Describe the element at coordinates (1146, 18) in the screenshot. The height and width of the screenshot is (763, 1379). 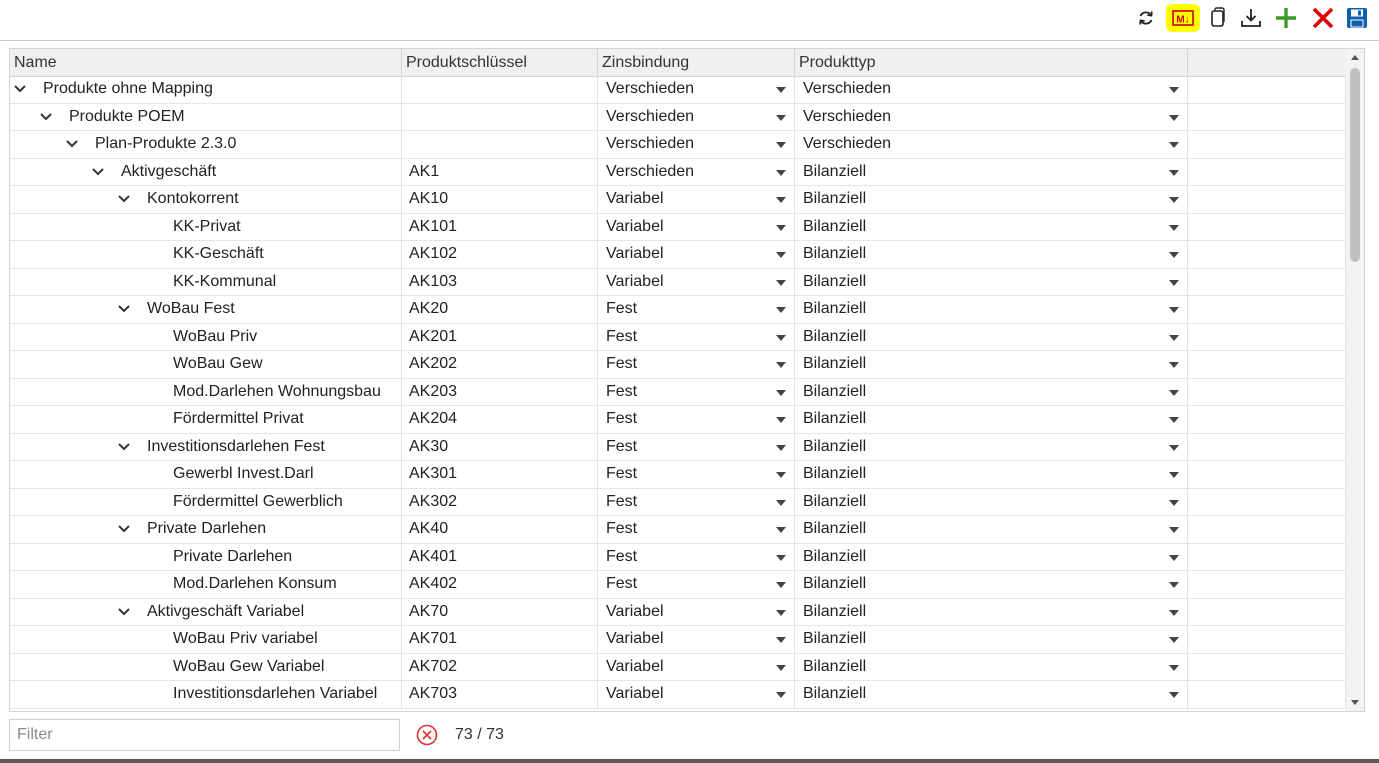
I see `refresh-button` at that location.